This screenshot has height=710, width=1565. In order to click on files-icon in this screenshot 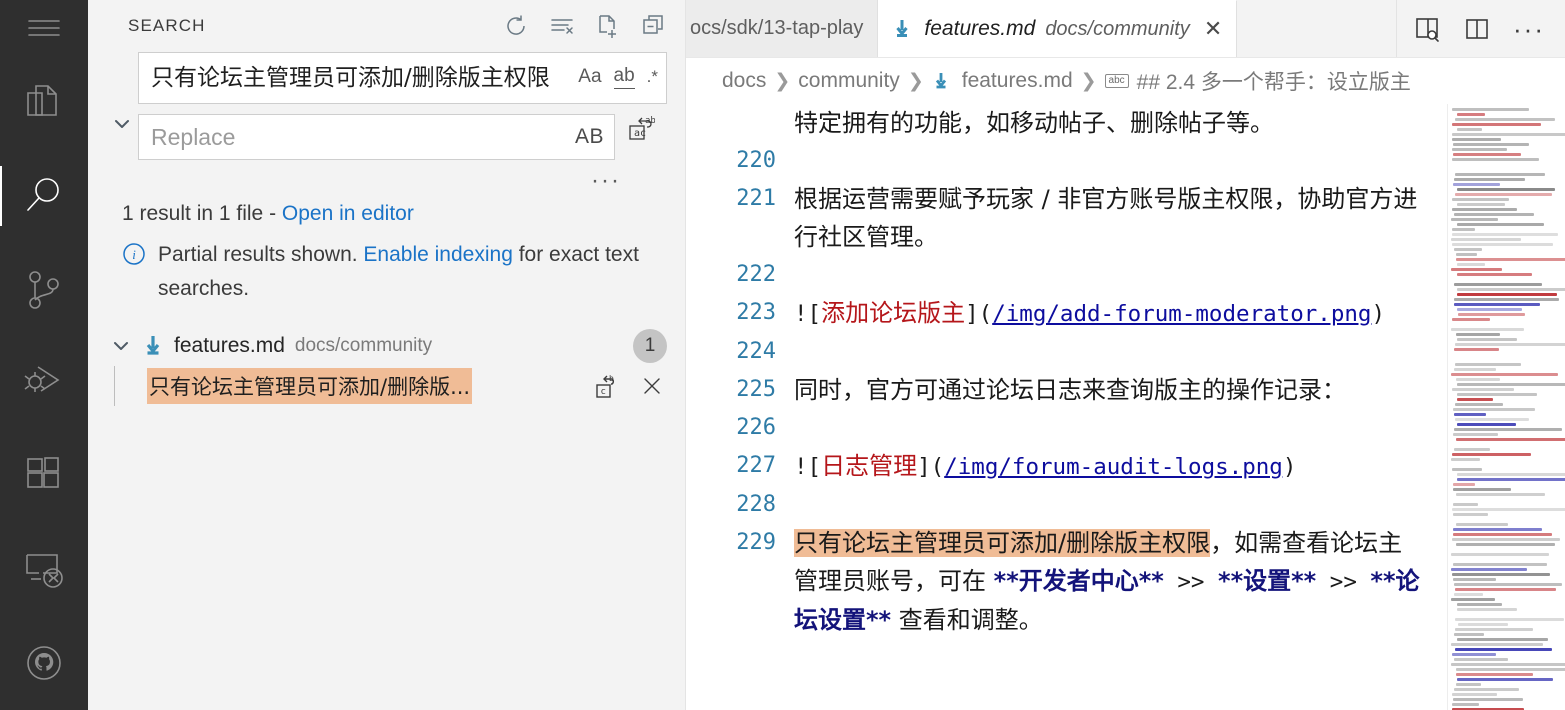, I will do `click(44, 103)`.